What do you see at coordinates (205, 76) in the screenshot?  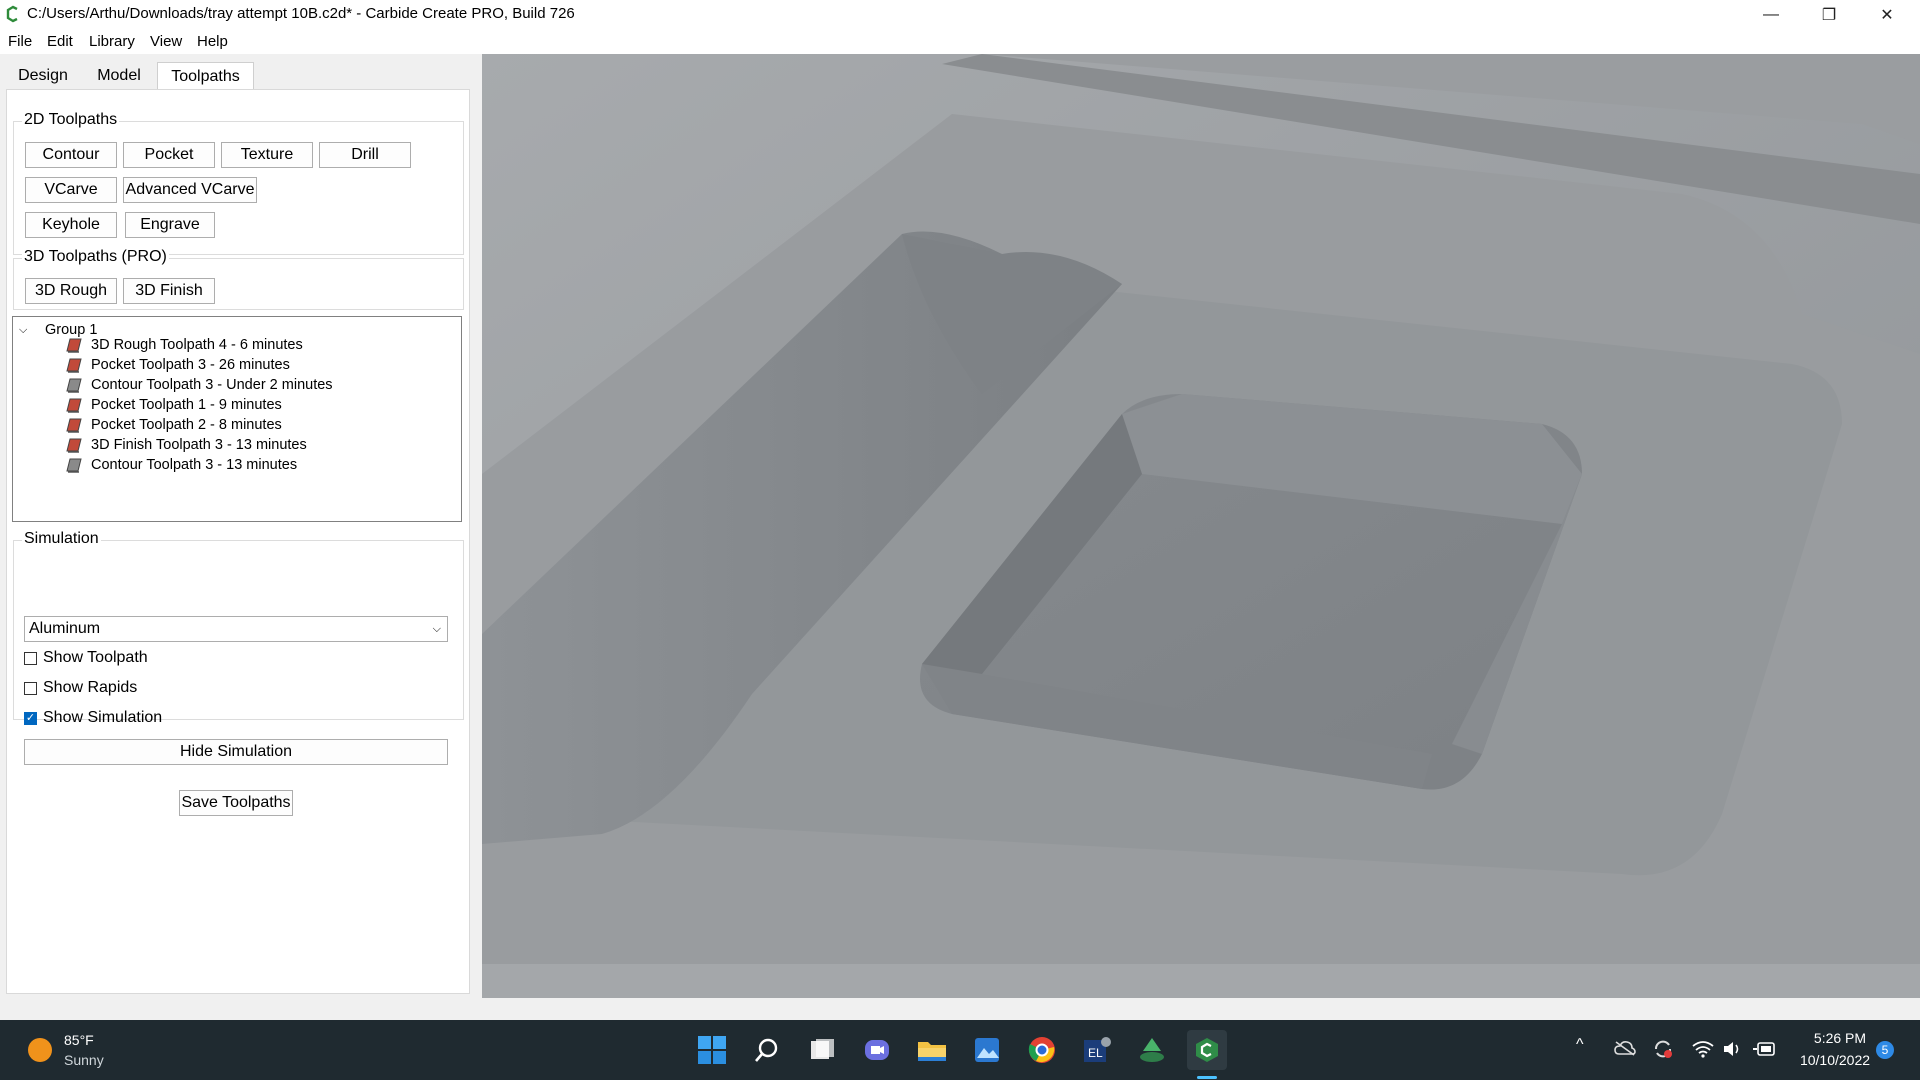 I see `tab-toolpaths: Toolpaths` at bounding box center [205, 76].